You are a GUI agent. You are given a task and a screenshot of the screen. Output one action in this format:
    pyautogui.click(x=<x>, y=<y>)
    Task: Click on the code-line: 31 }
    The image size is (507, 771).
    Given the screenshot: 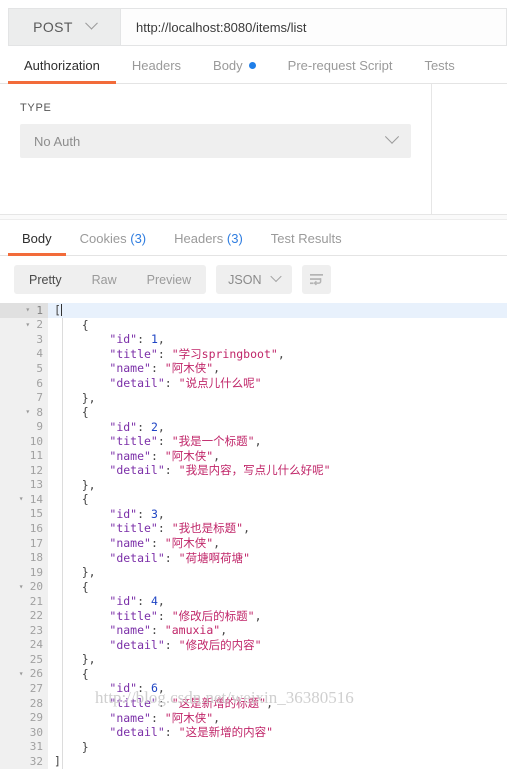 What is the action you would take?
    pyautogui.click(x=253, y=746)
    